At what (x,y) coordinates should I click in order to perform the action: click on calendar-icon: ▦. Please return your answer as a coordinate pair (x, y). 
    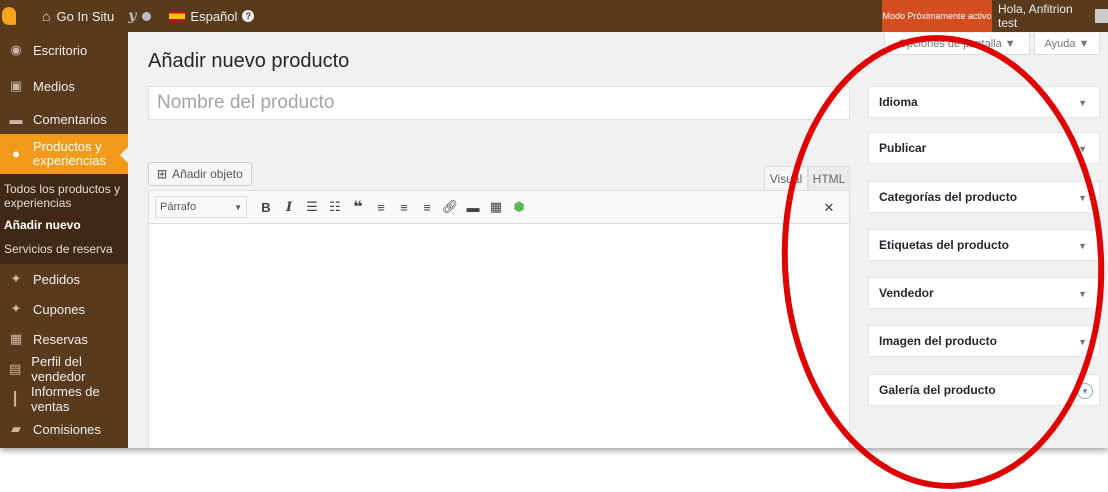
    Looking at the image, I should click on (16, 338).